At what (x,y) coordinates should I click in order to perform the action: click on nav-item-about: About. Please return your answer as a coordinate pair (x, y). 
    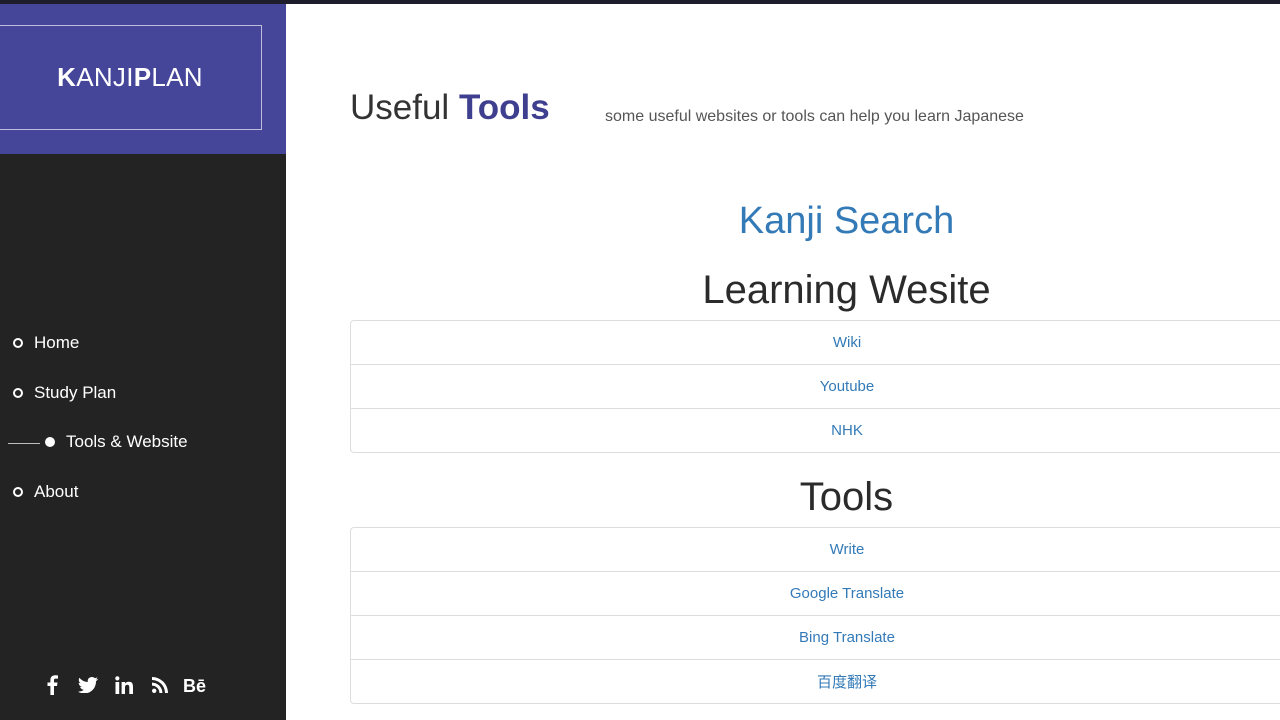
    Looking at the image, I should click on (143, 498).